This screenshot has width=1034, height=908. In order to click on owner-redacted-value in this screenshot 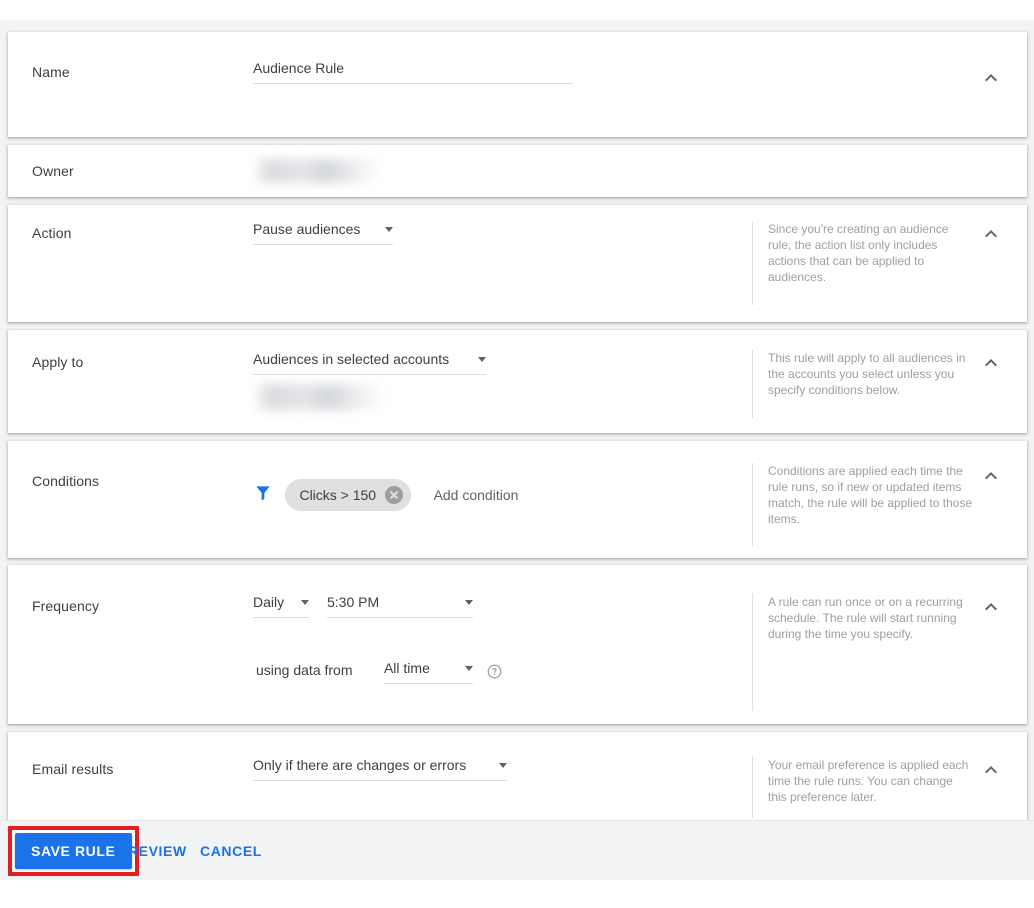, I will do `click(317, 171)`.